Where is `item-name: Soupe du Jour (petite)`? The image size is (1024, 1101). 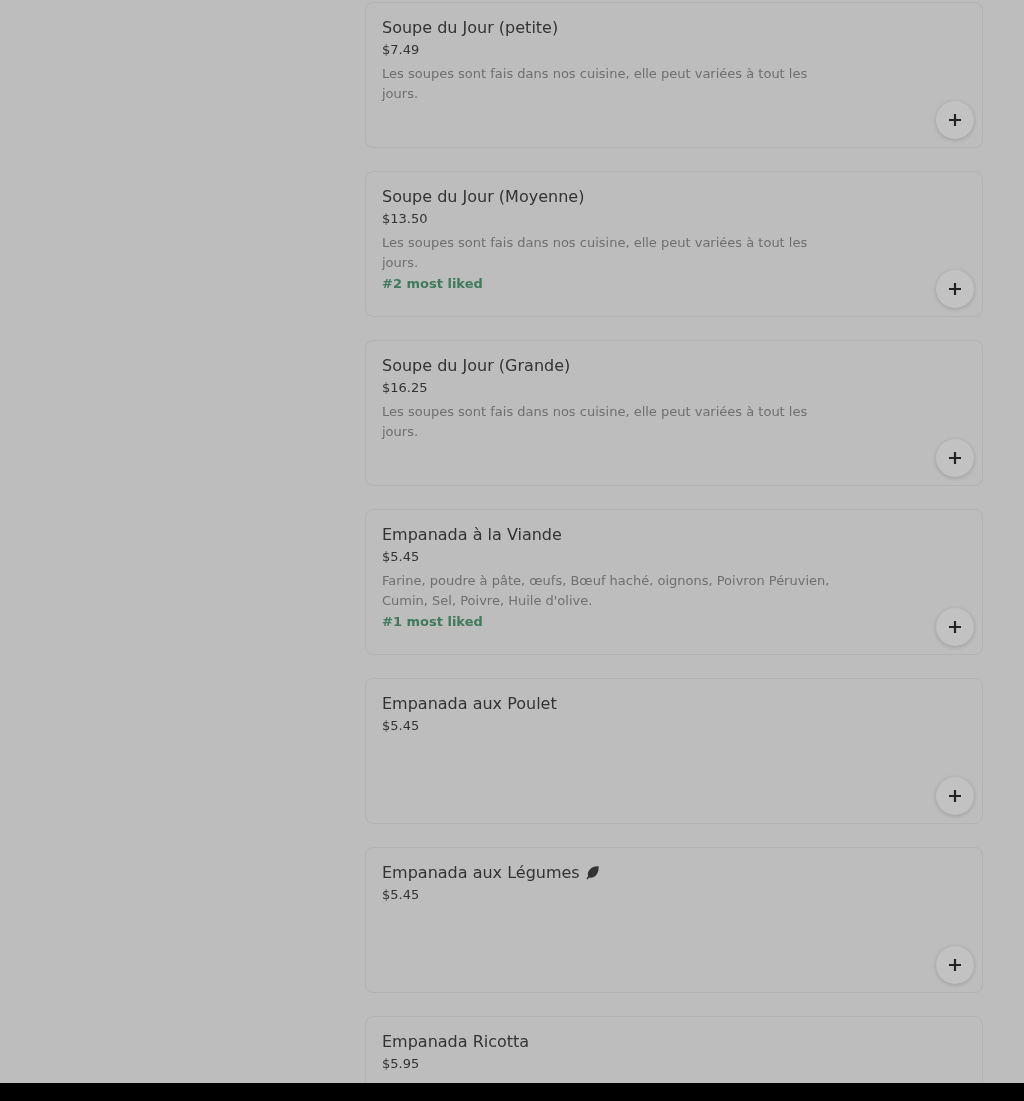
item-name: Soupe du Jour (petite) is located at coordinates (470, 28).